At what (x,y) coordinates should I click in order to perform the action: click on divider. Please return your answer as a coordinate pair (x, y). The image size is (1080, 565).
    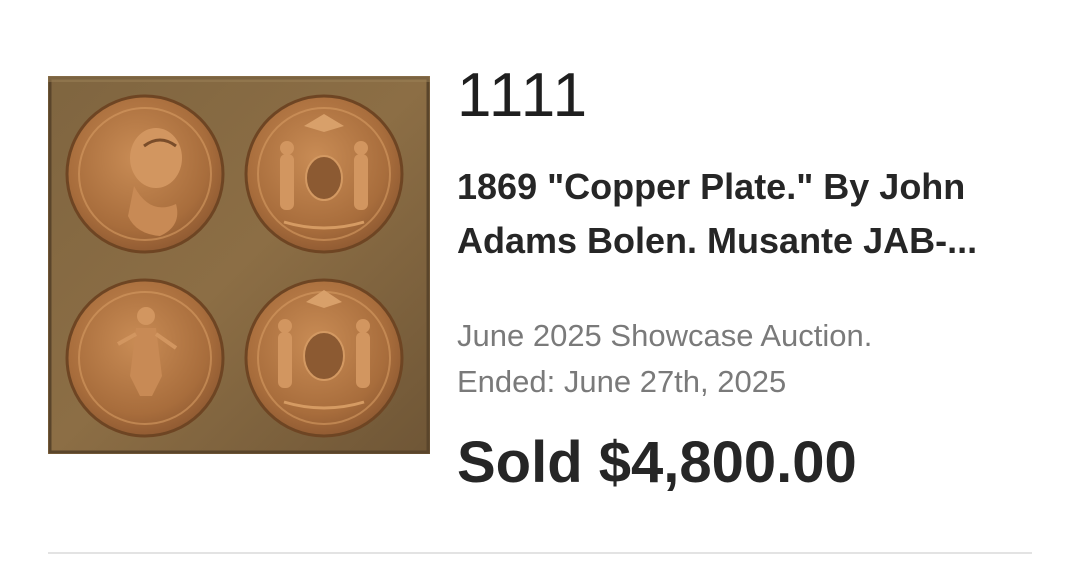
    Looking at the image, I should click on (540, 553).